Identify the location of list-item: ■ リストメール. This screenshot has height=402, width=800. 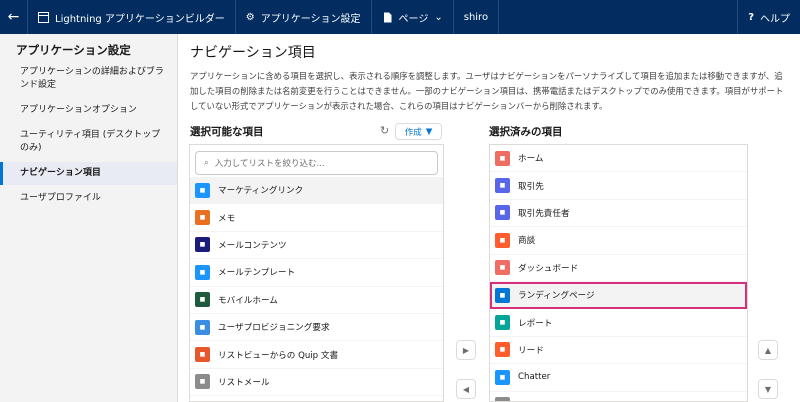
(316, 383).